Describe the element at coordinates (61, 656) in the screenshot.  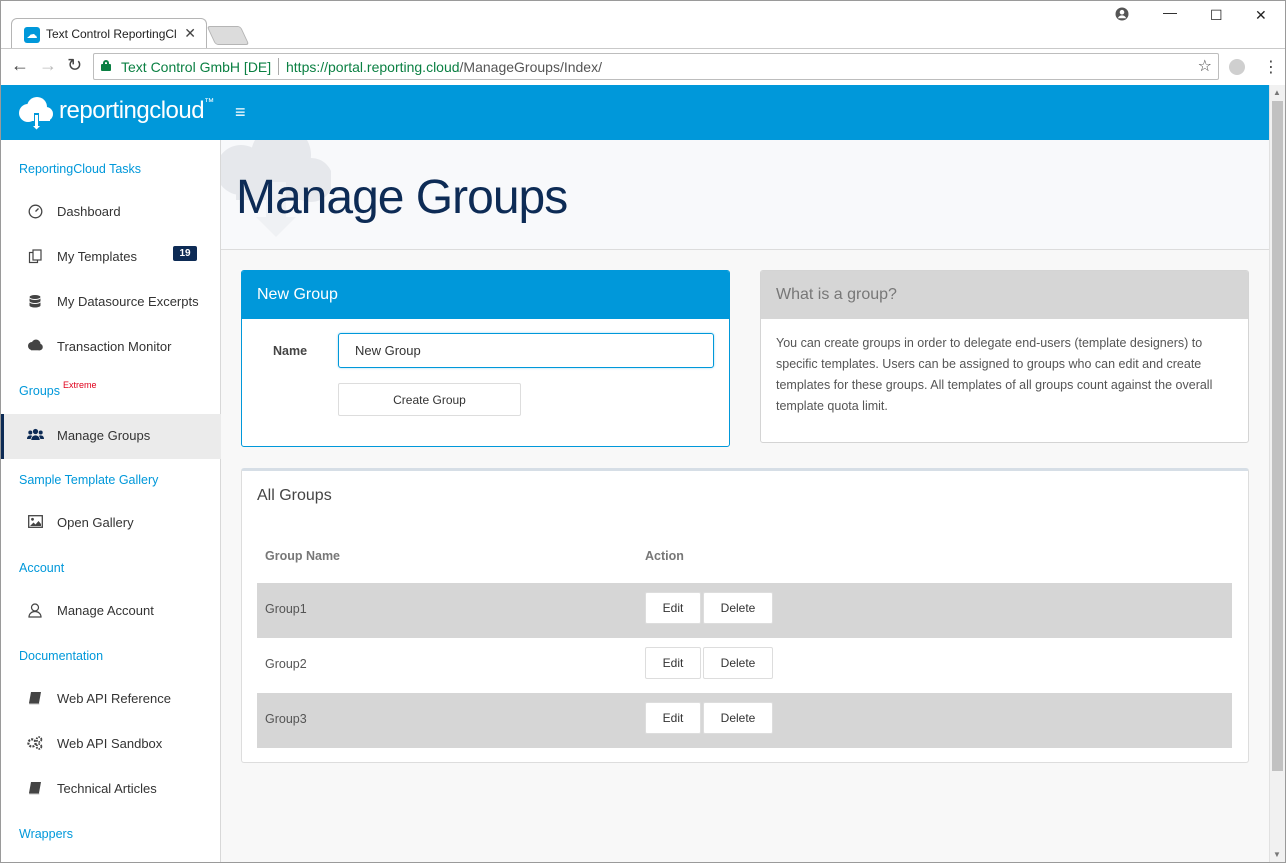
I see `sidebar-section-documentation: Documentation` at that location.